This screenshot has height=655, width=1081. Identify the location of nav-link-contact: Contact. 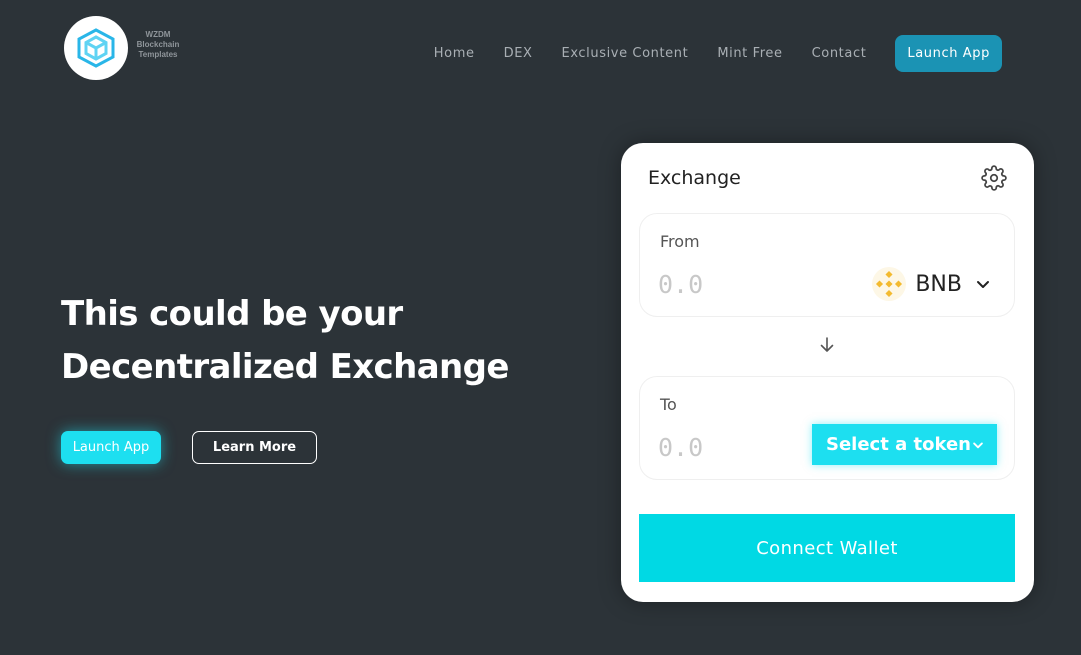
(839, 53).